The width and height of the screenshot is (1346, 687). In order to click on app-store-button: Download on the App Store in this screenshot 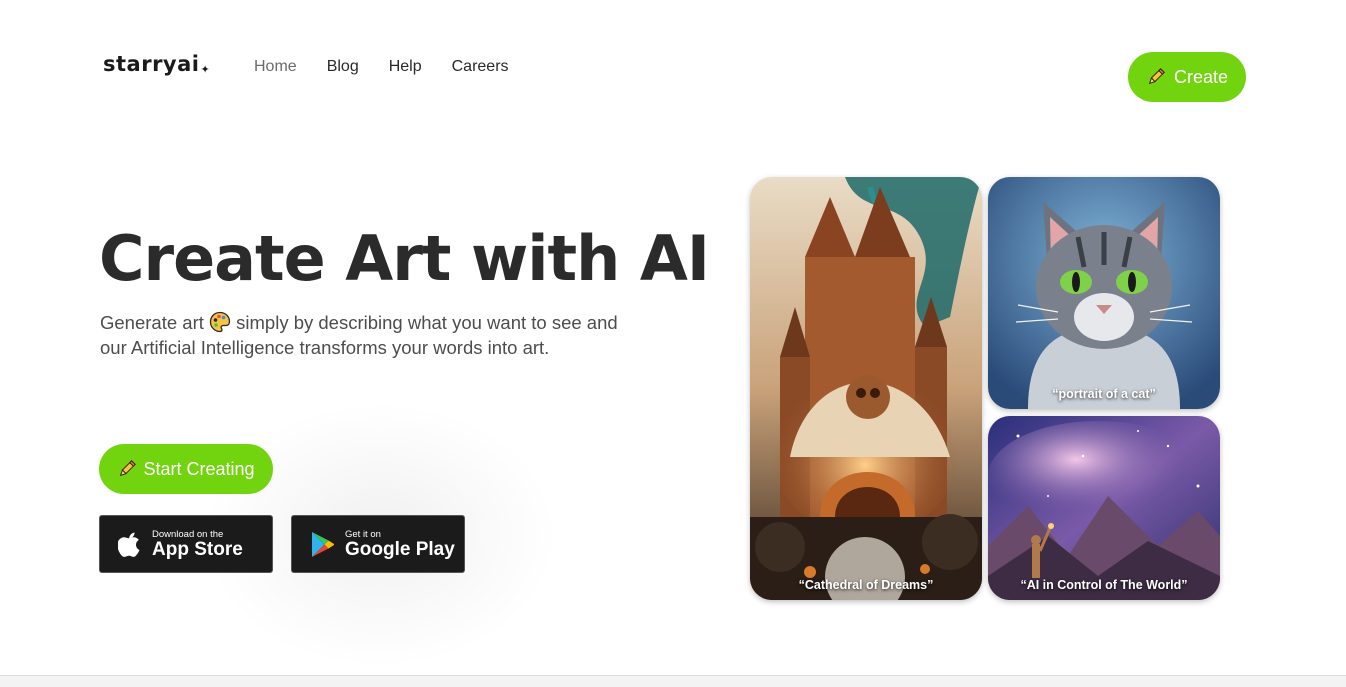, I will do `click(186, 544)`.